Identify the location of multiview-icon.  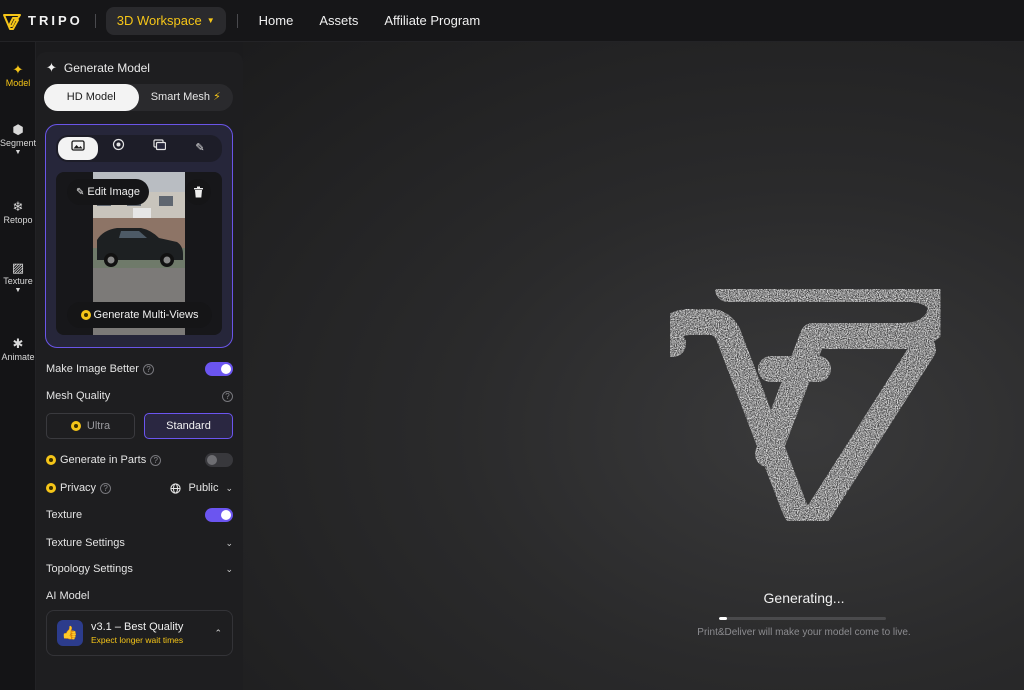
(119, 144).